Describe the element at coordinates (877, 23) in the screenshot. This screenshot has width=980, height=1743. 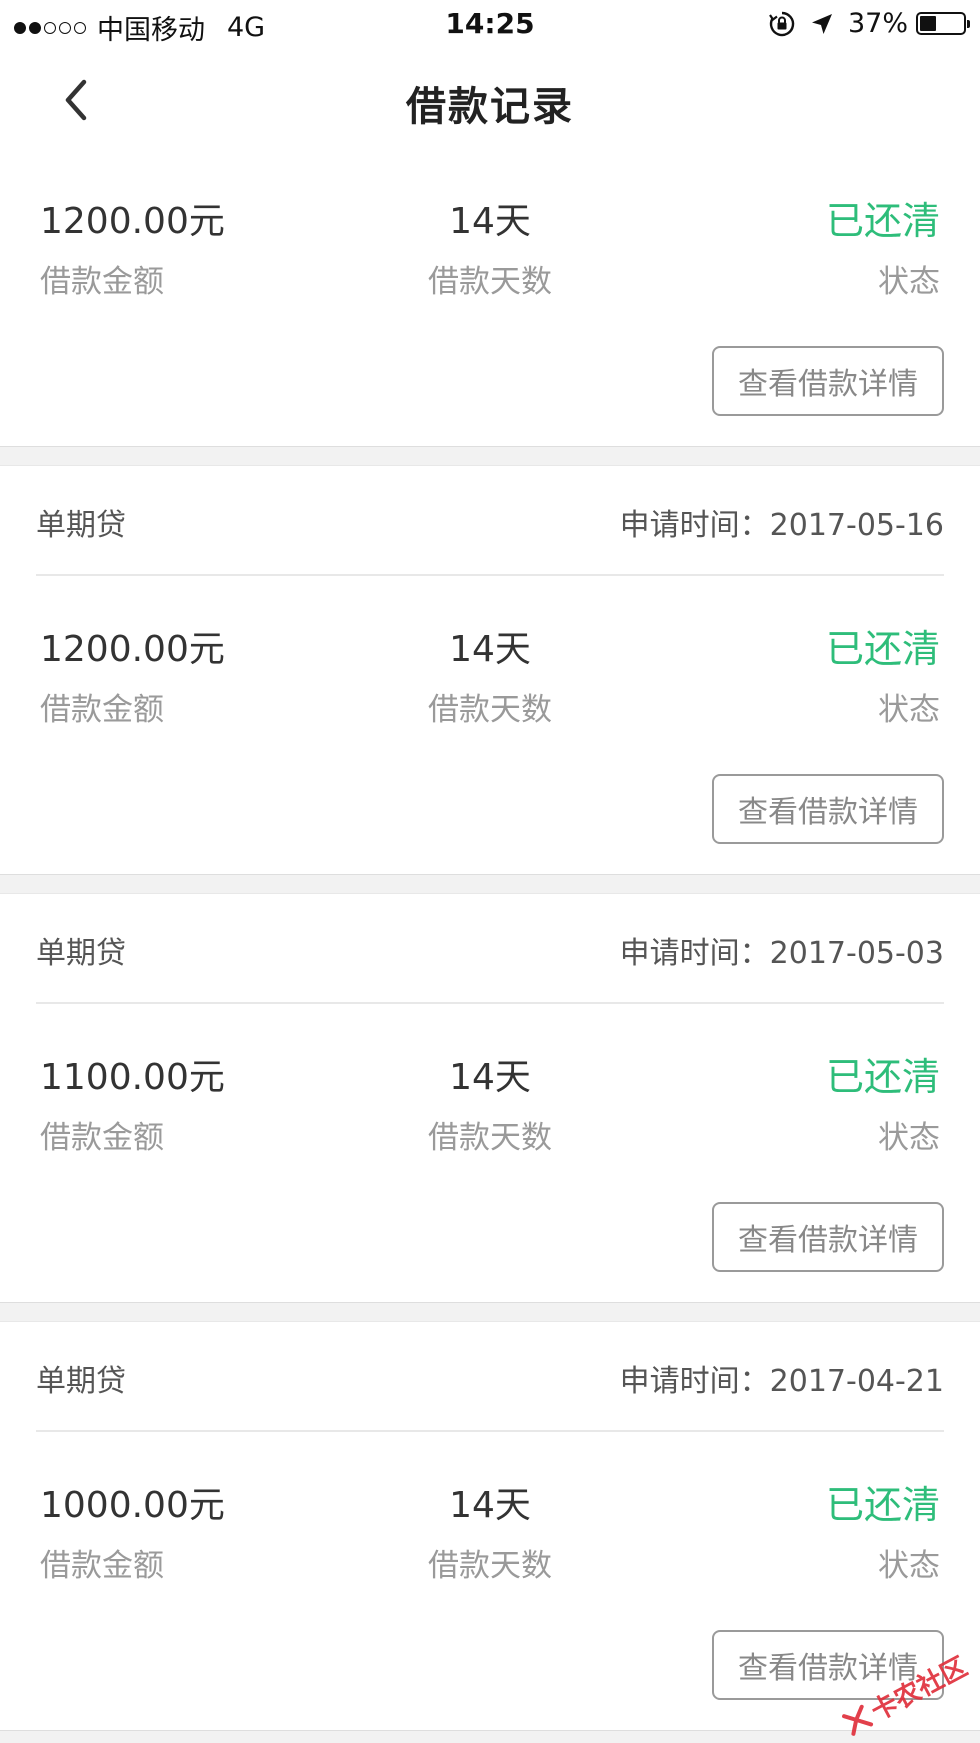
I see `battery-percentage: 37%` at that location.